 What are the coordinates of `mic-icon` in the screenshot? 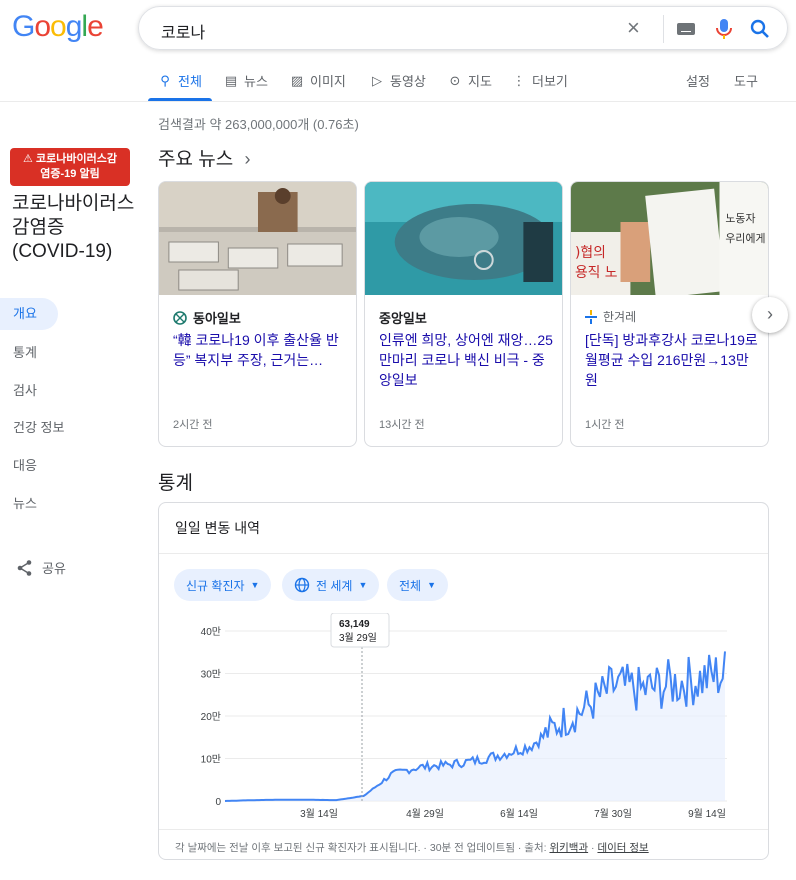 It's located at (724, 29).